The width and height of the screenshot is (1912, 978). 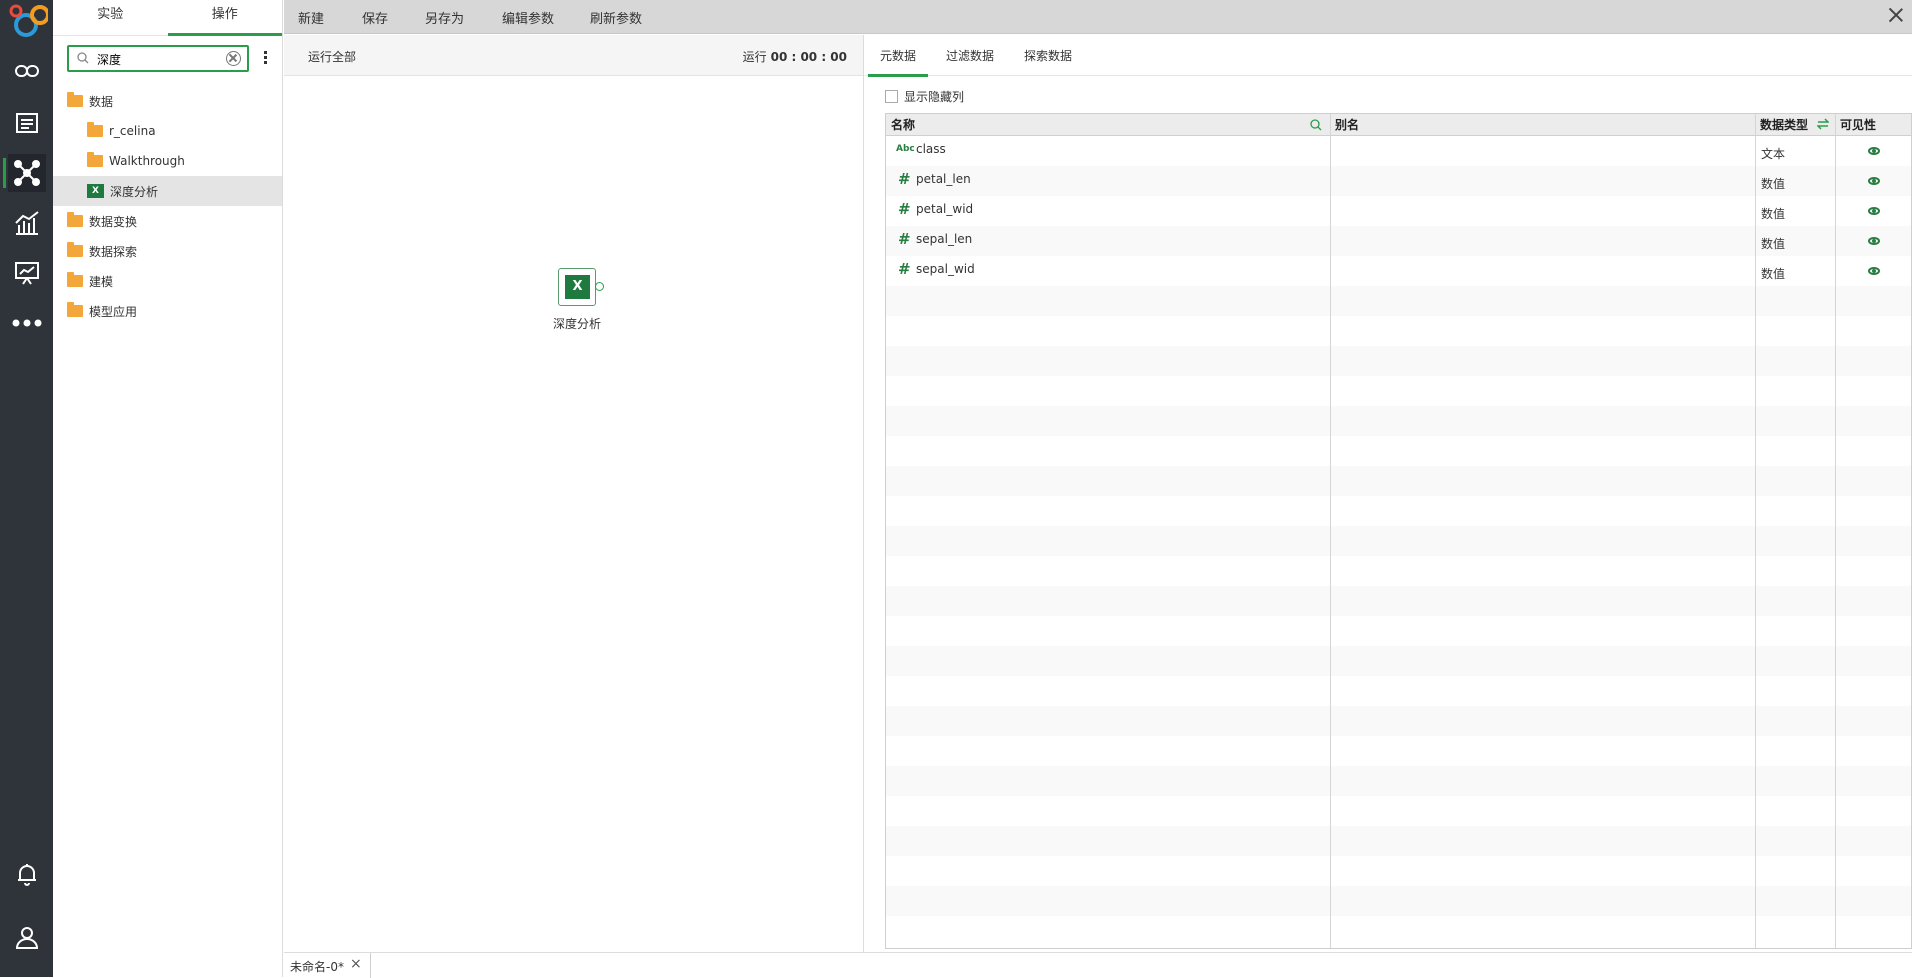 I want to click on table-row: # petal_len 数值, so click(x=1398, y=181).